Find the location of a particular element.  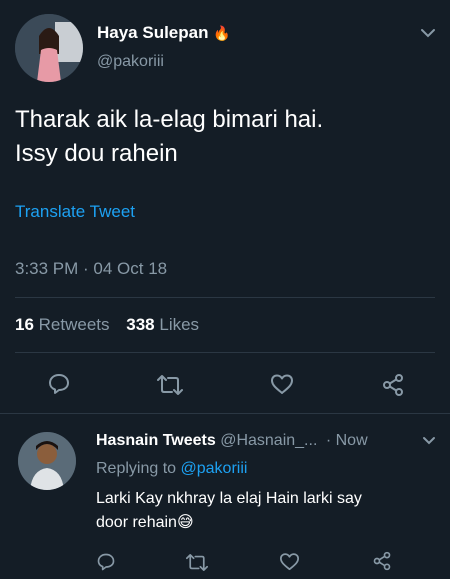

tweet-text-line-2: Issy dou rahein is located at coordinates (96, 153).